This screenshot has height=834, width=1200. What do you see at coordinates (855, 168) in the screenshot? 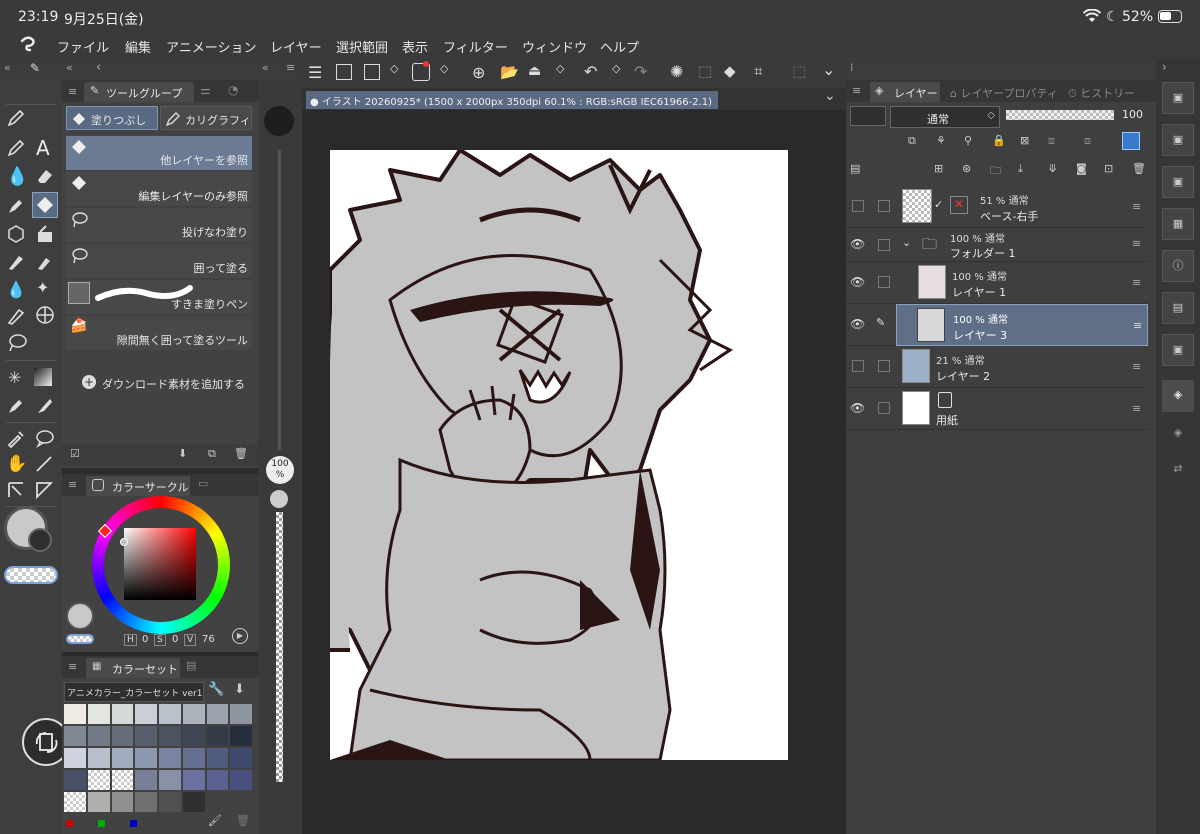
I see `layer-list-icon: ▤` at bounding box center [855, 168].